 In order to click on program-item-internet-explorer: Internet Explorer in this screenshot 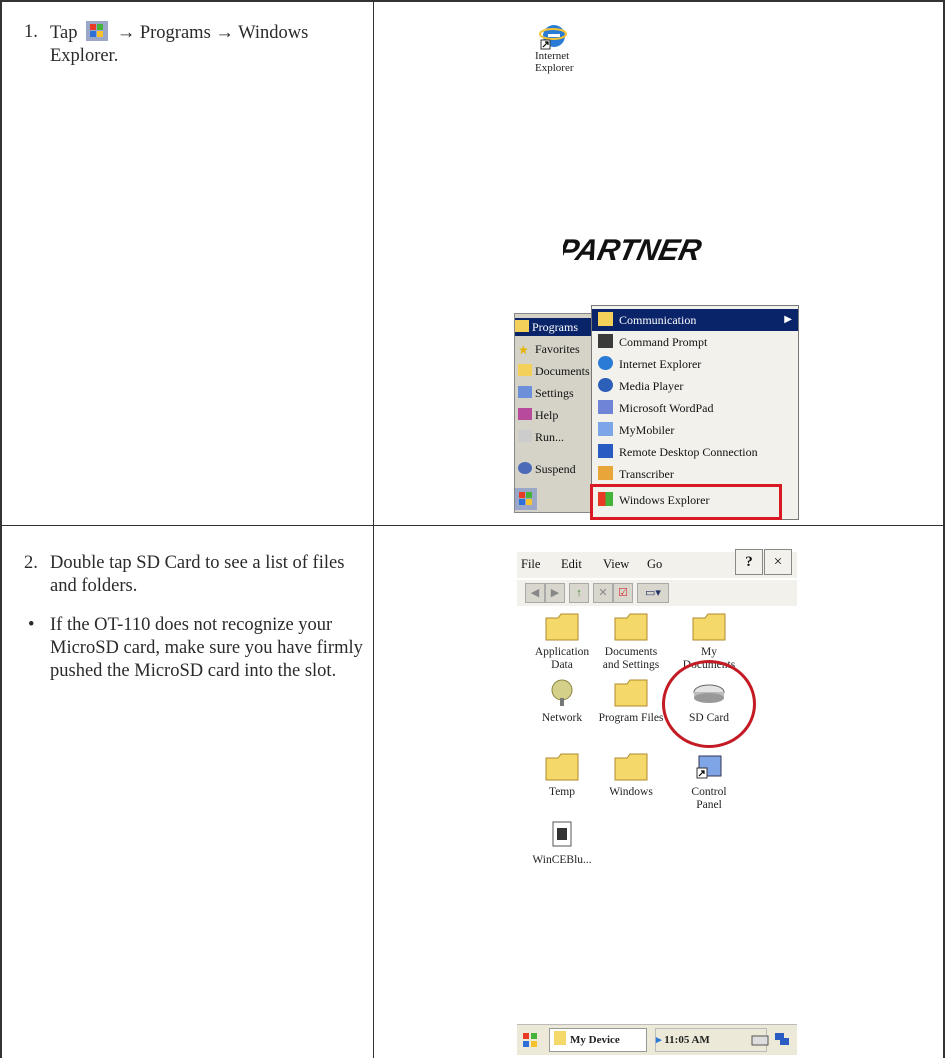, I will do `click(695, 364)`.